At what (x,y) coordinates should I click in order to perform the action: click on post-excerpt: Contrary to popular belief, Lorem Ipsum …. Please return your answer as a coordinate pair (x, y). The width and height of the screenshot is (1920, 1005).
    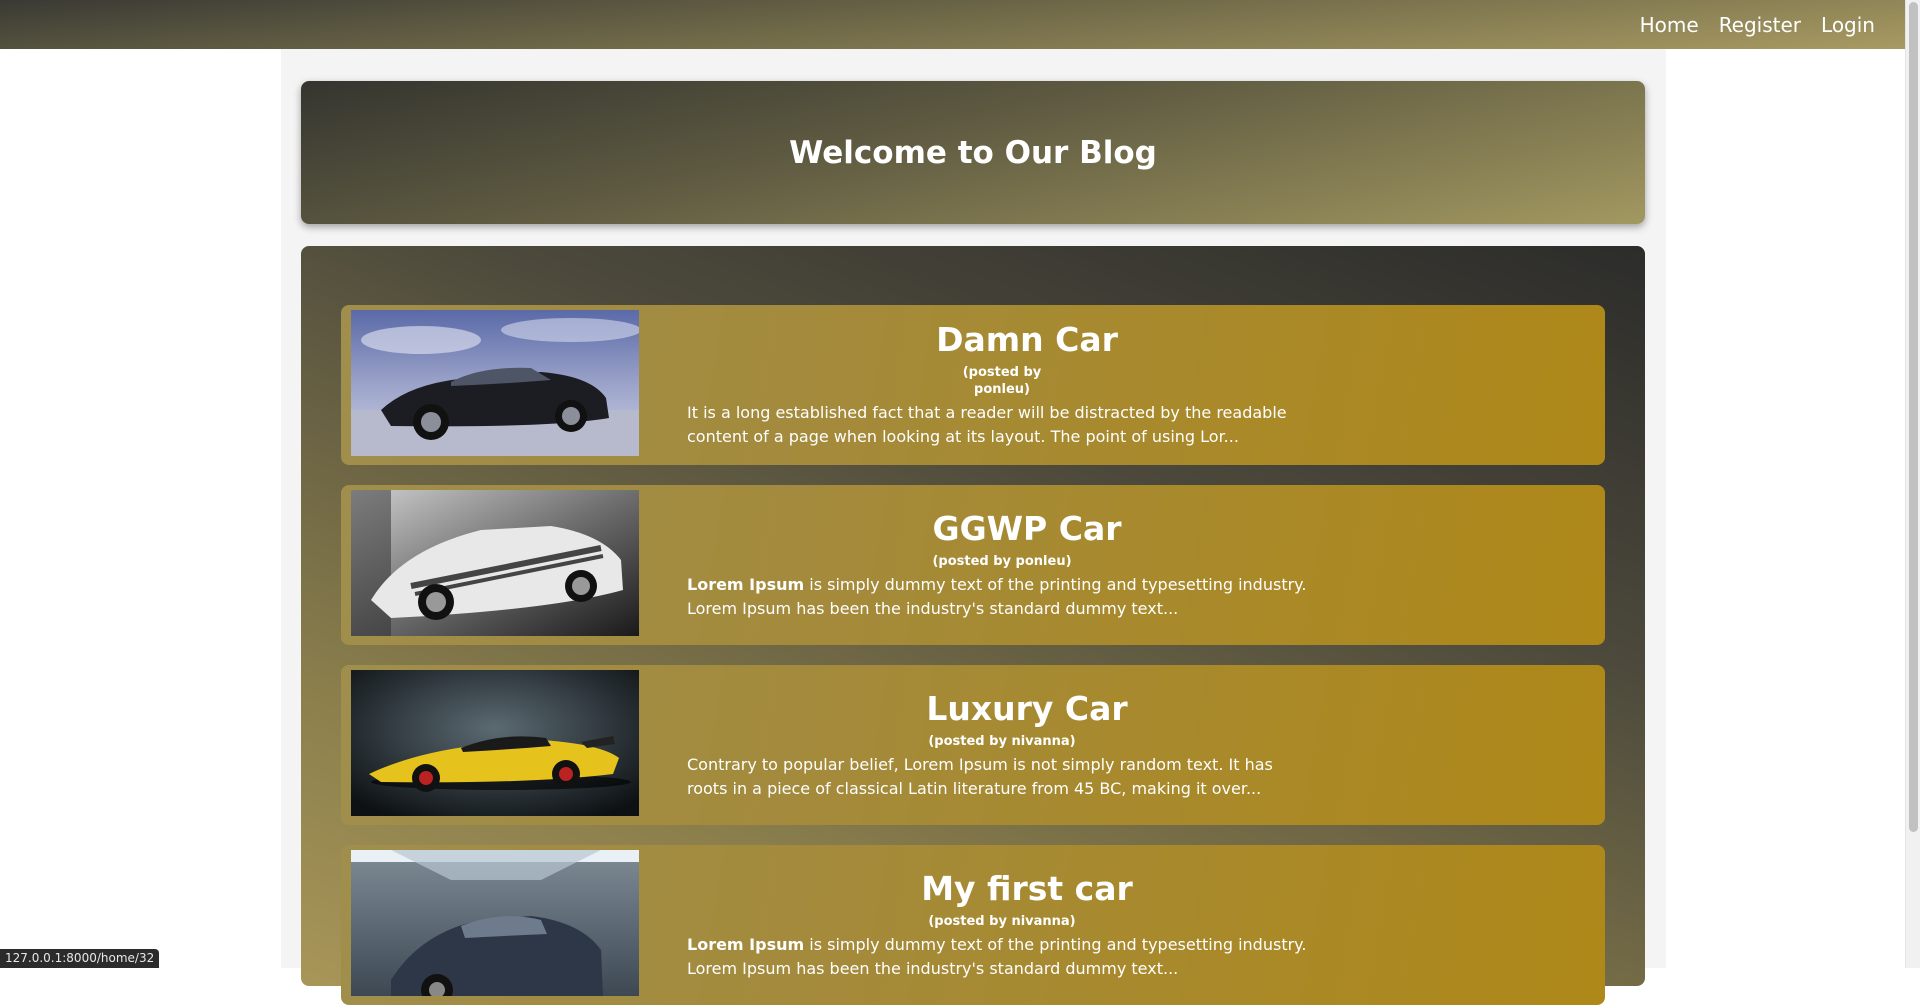
    Looking at the image, I should click on (1002, 777).